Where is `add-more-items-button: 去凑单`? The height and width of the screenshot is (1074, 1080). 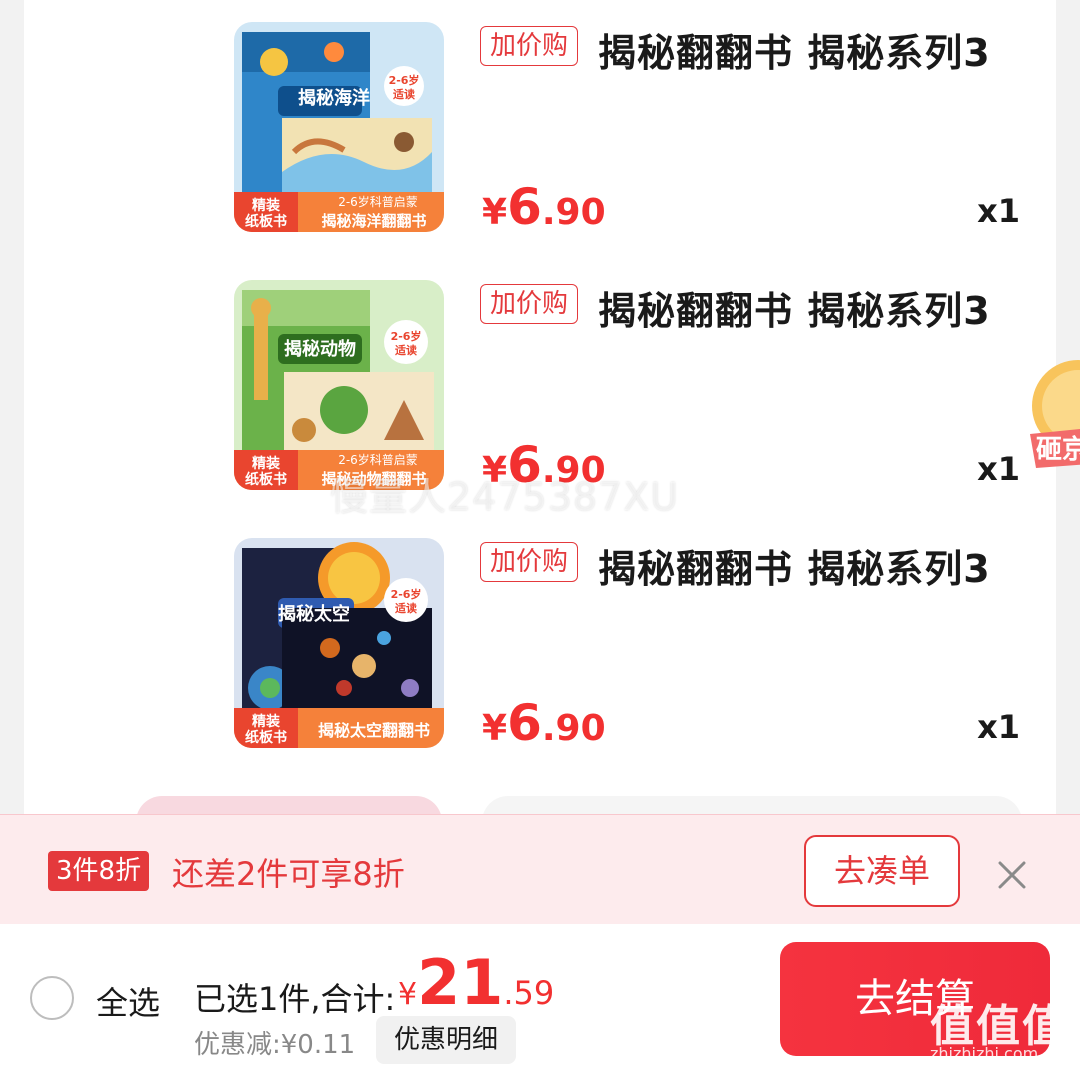
add-more-items-button: 去凑单 is located at coordinates (882, 871).